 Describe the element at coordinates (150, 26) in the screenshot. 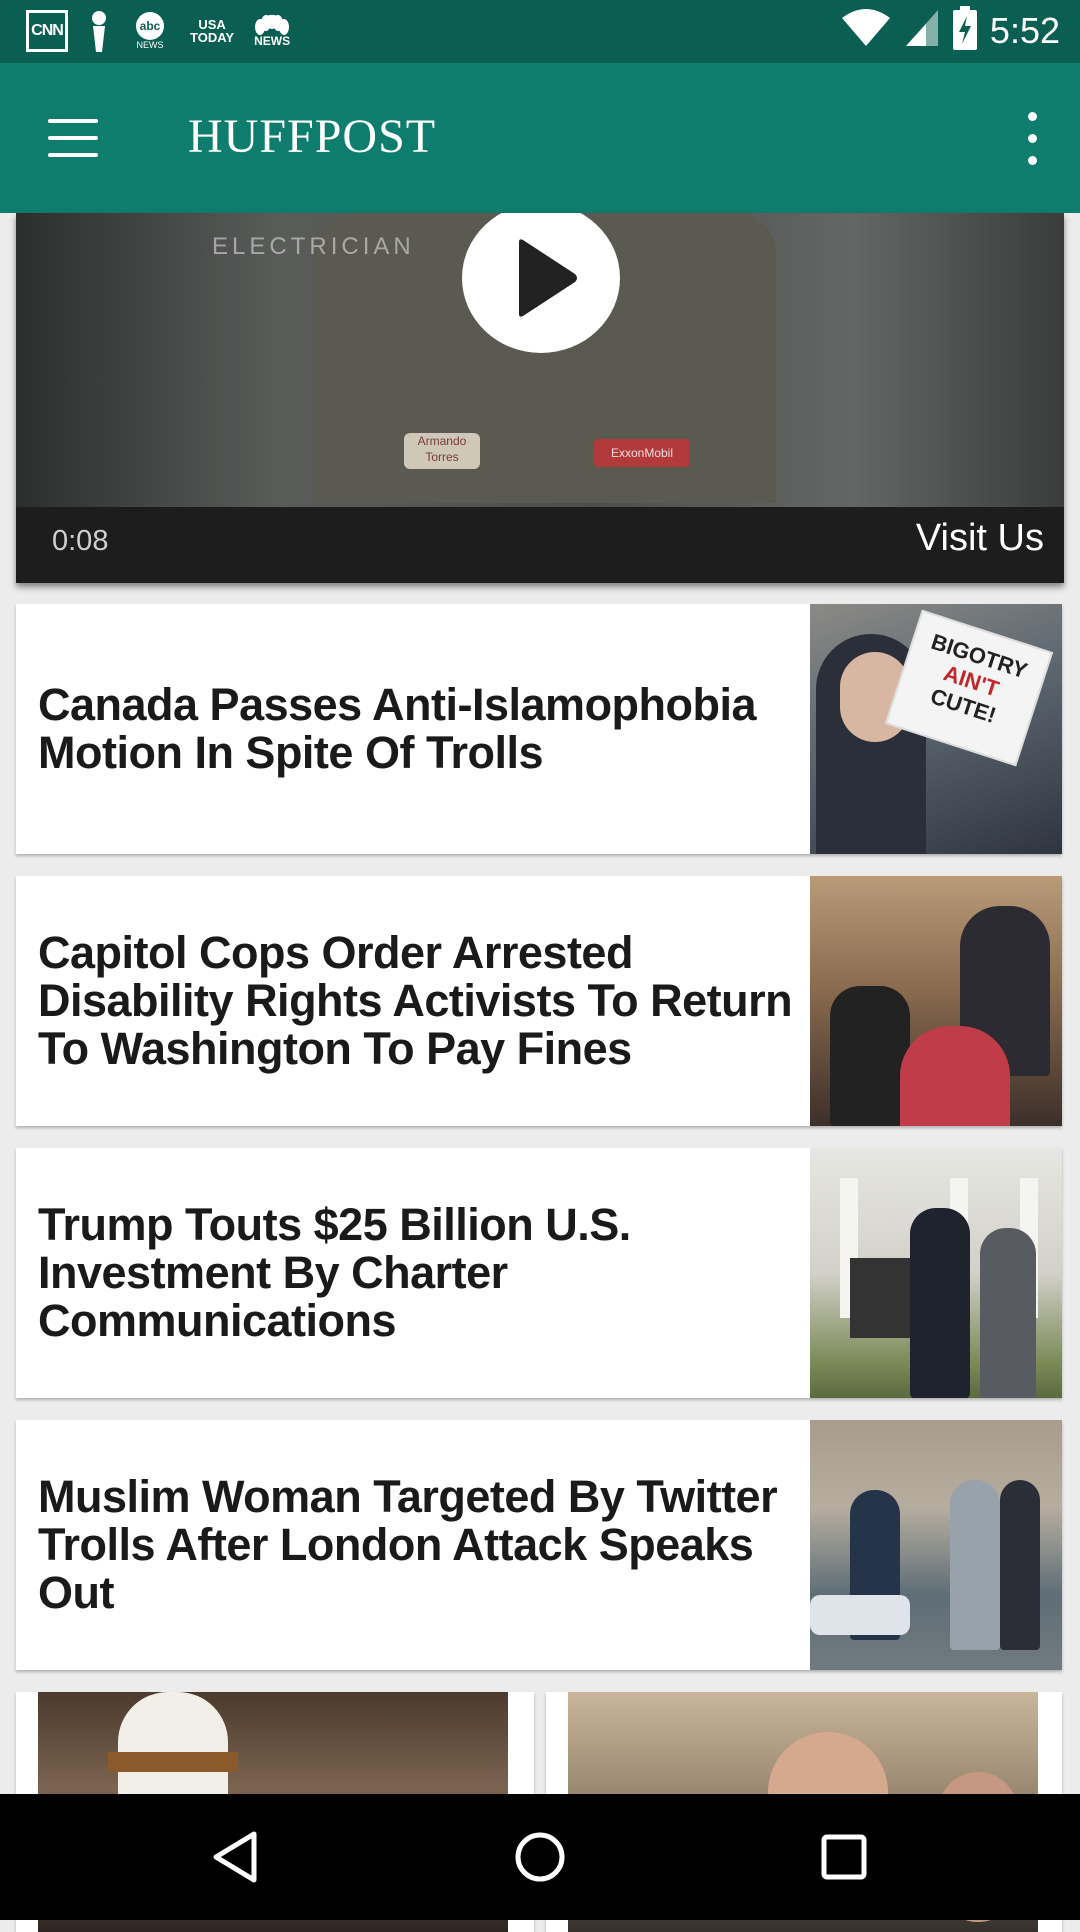

I see `abc-logo: abc` at that location.